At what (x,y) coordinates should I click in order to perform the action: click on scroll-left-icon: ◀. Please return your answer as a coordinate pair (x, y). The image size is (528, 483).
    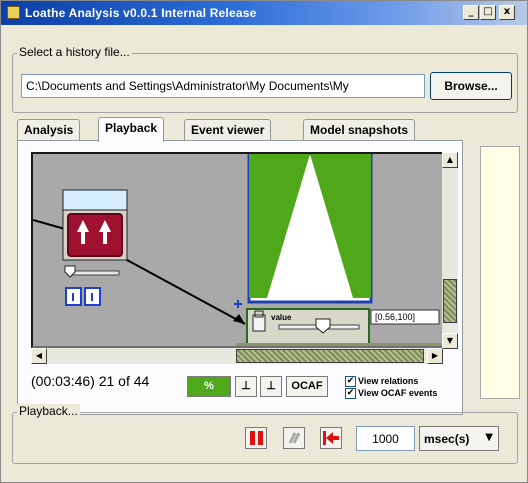
    Looking at the image, I should click on (39, 356).